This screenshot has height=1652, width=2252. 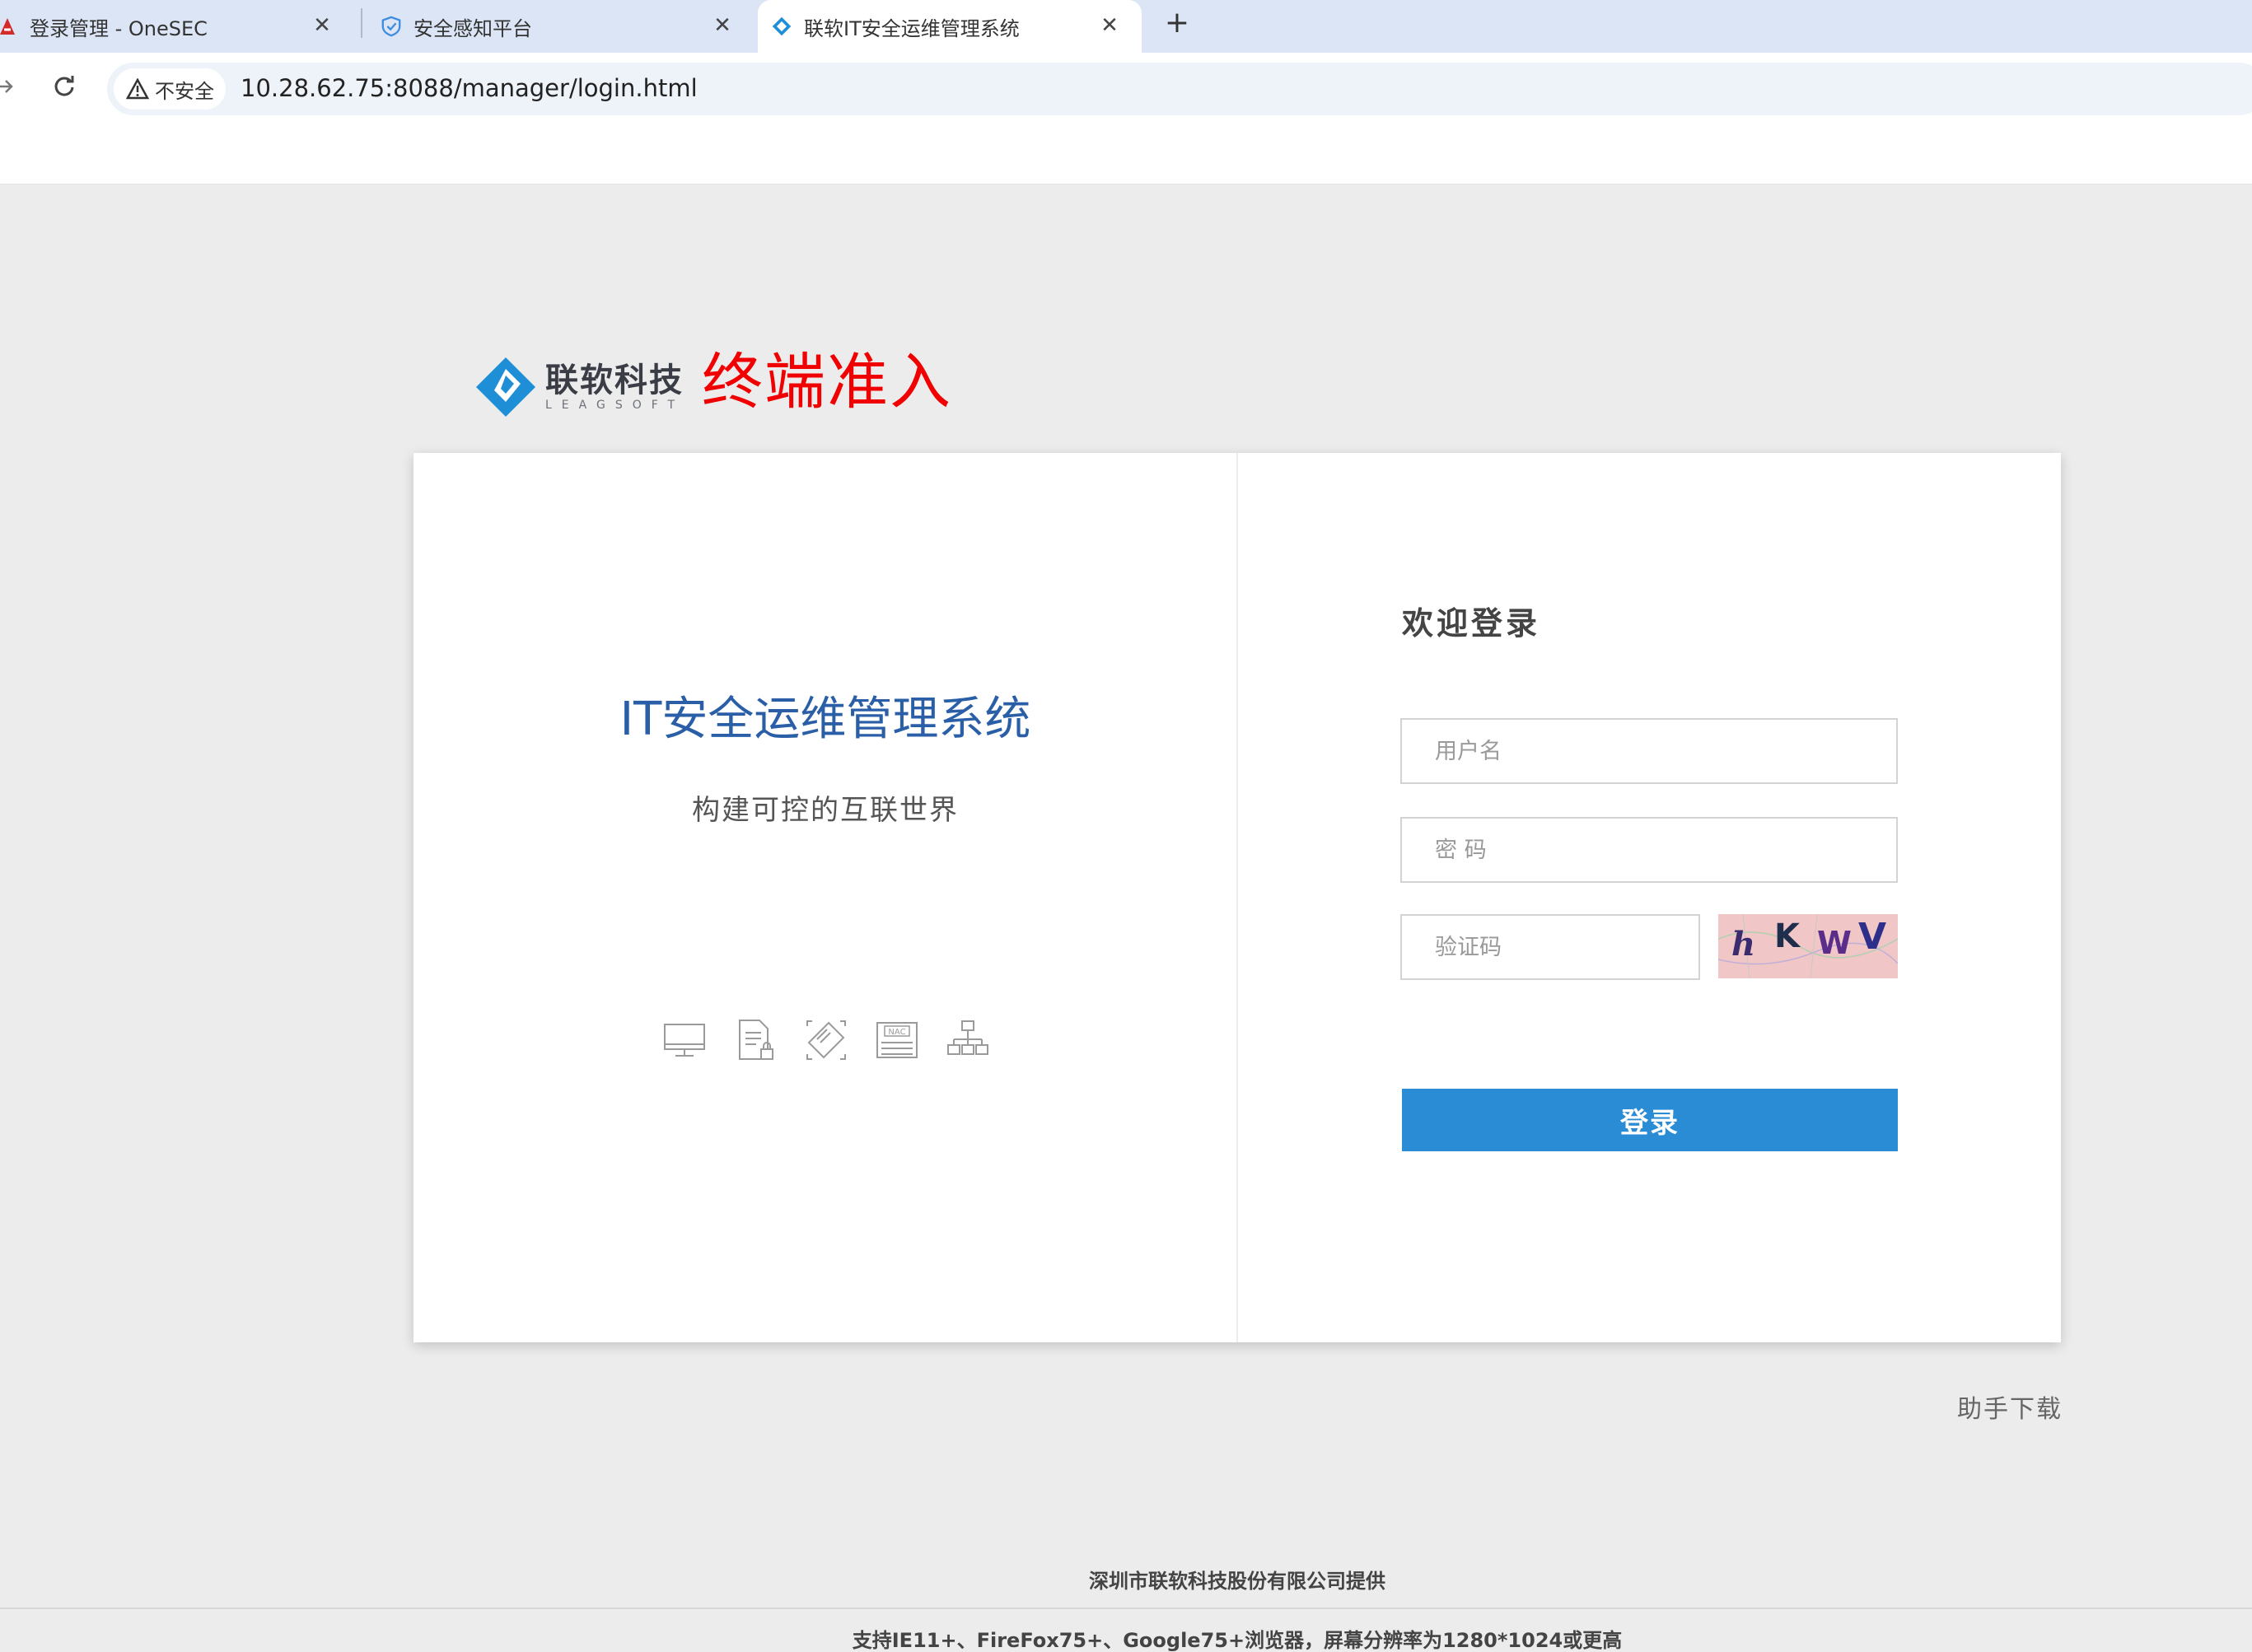 I want to click on usb-drive-icon, so click(x=826, y=1040).